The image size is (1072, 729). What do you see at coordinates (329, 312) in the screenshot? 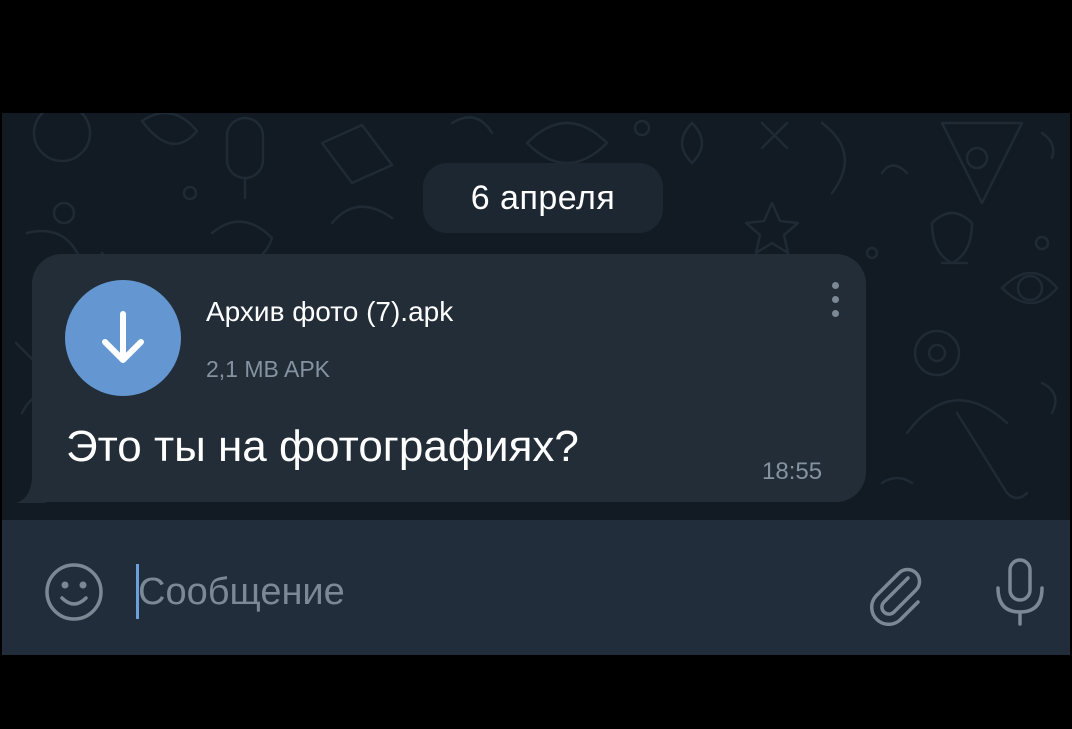
I see `file-name: Архив фото (7).apk` at bounding box center [329, 312].